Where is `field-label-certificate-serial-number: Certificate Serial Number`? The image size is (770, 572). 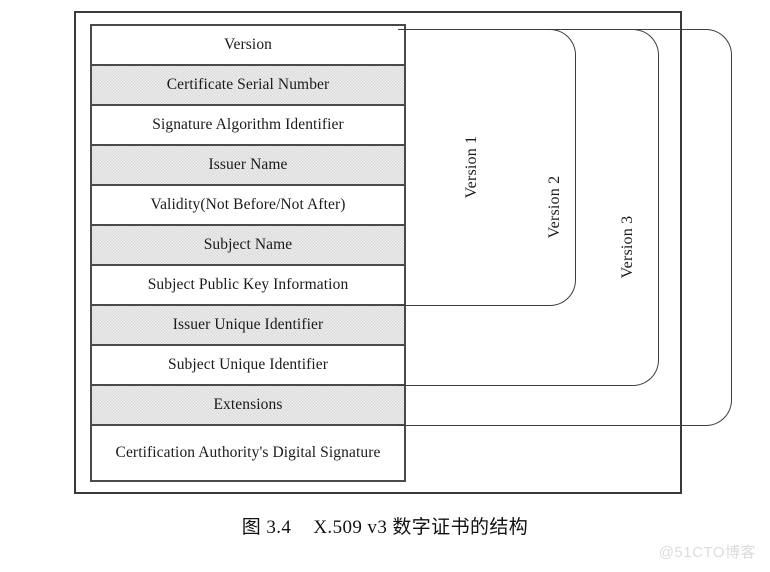
field-label-certificate-serial-number: Certificate Serial Number is located at coordinates (248, 85).